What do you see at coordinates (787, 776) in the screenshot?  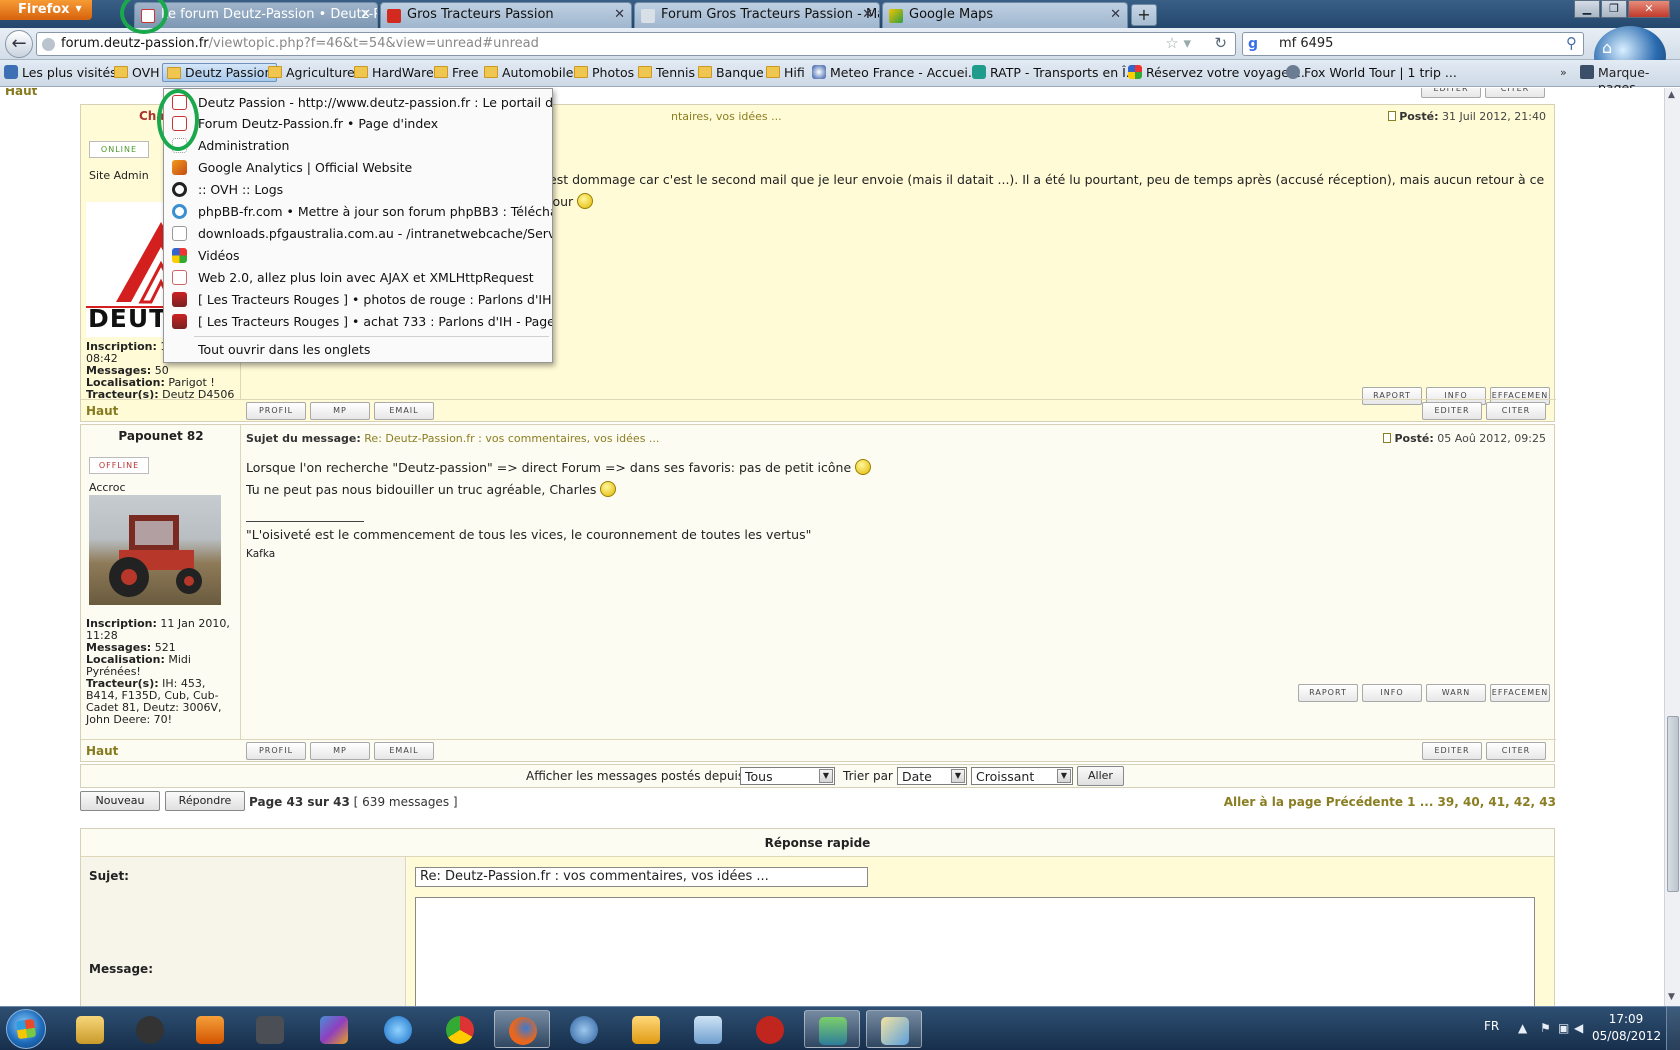 I see `since-select: Tous ▼` at bounding box center [787, 776].